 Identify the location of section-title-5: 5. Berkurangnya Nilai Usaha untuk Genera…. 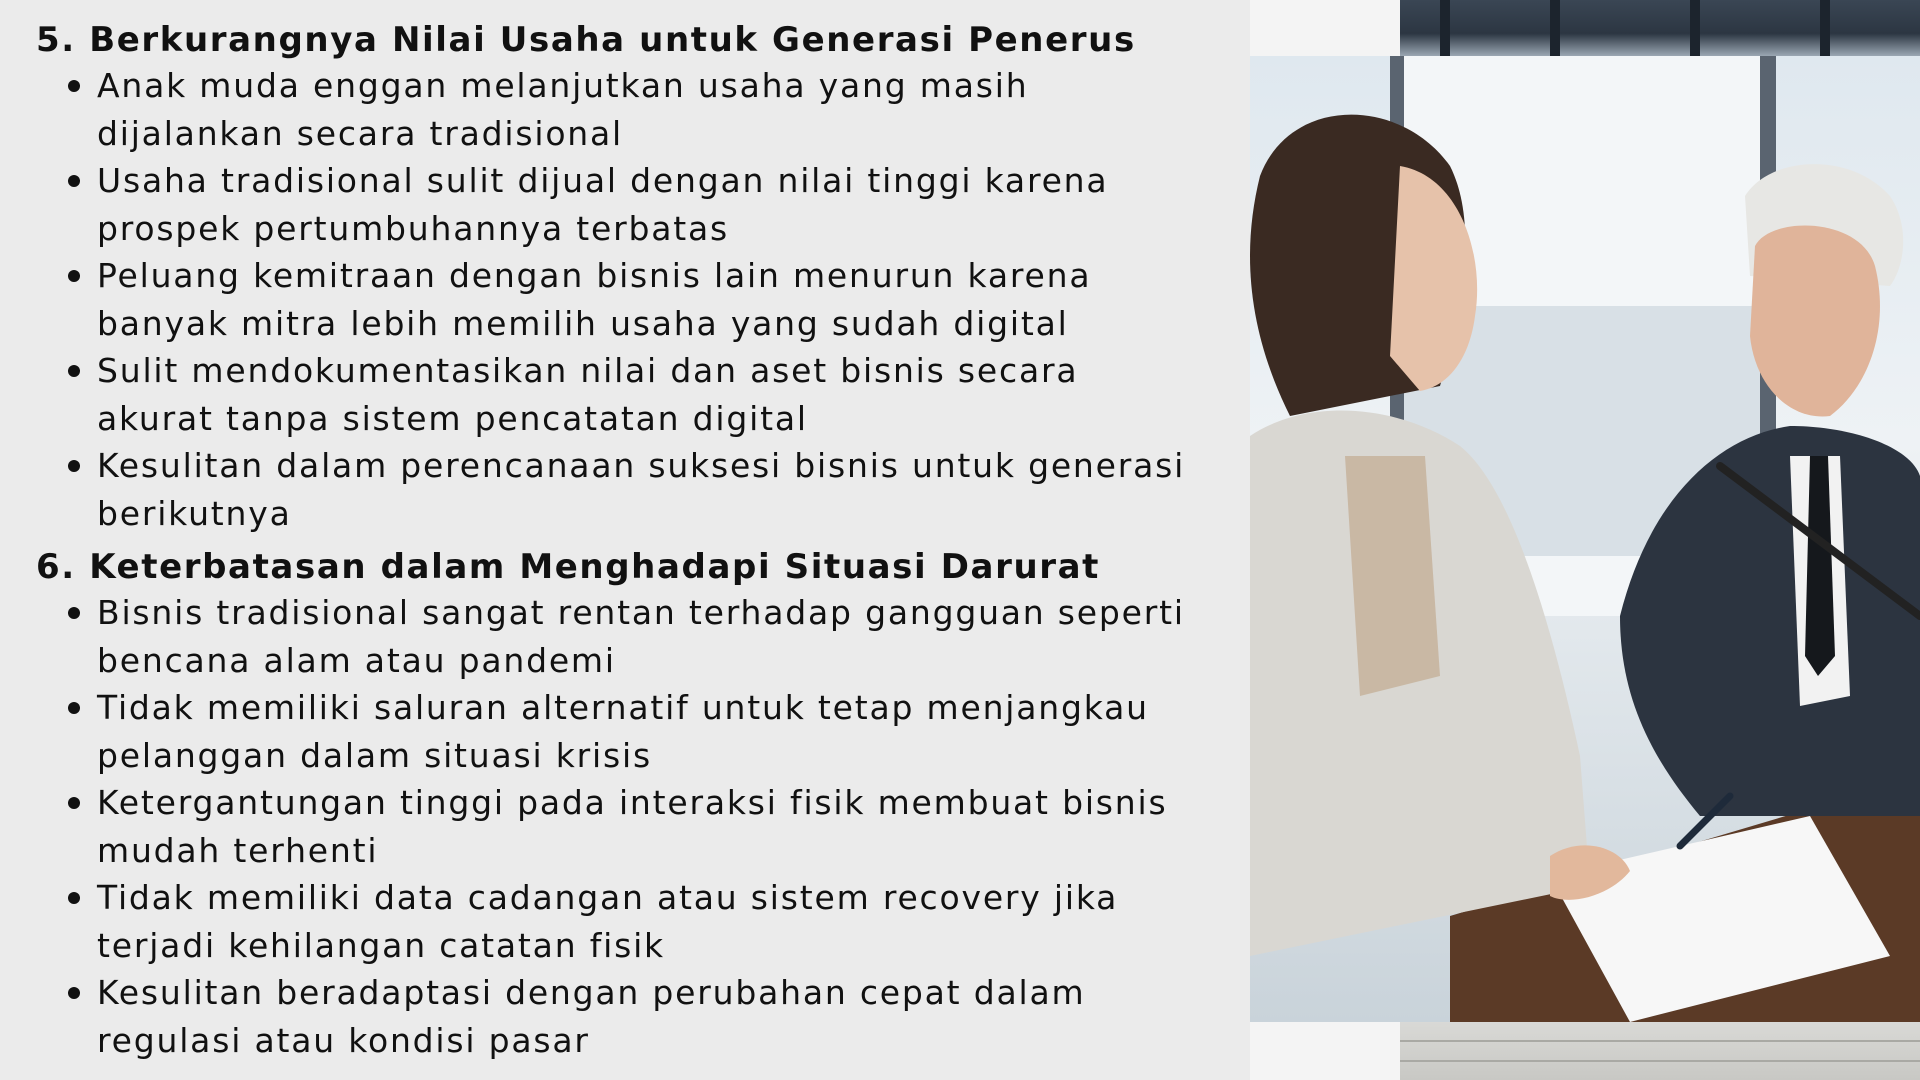
(586, 40).